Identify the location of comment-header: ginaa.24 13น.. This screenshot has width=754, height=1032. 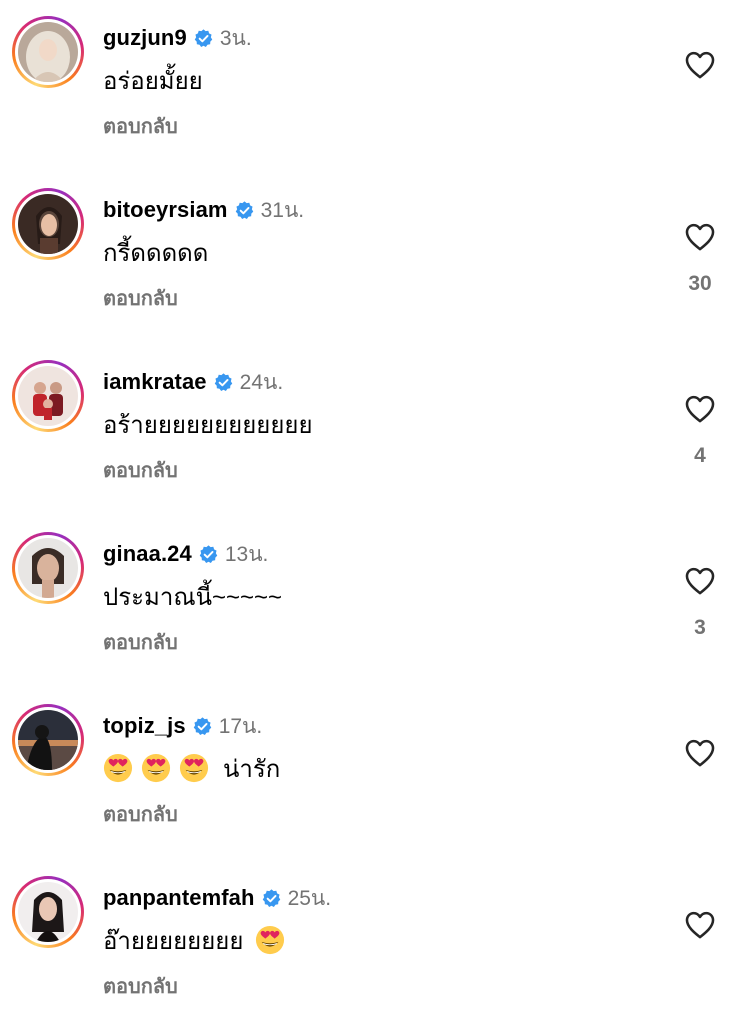
(185, 554).